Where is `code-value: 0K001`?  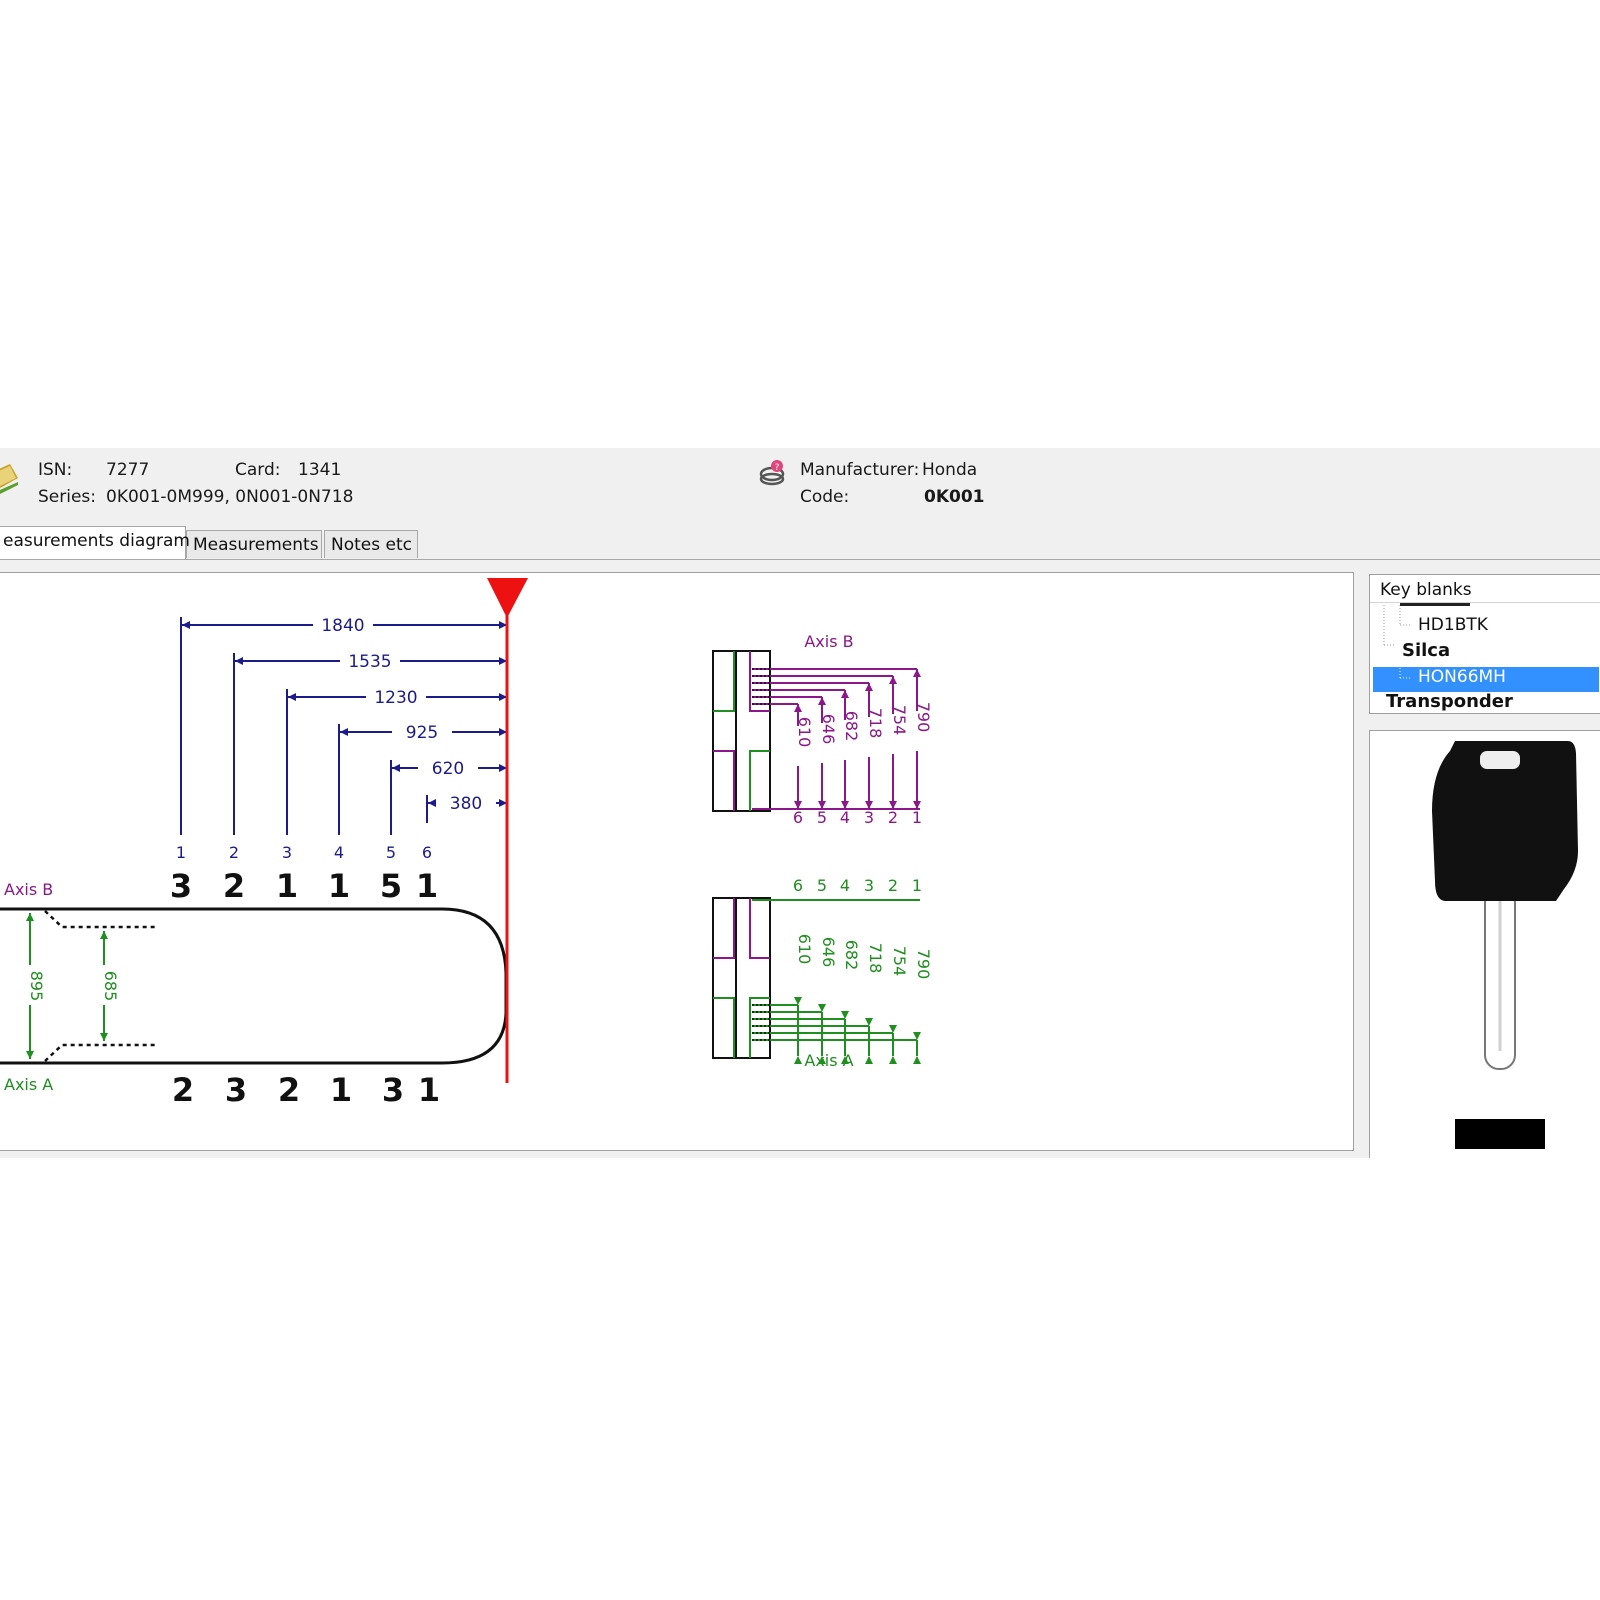 code-value: 0K001 is located at coordinates (954, 497).